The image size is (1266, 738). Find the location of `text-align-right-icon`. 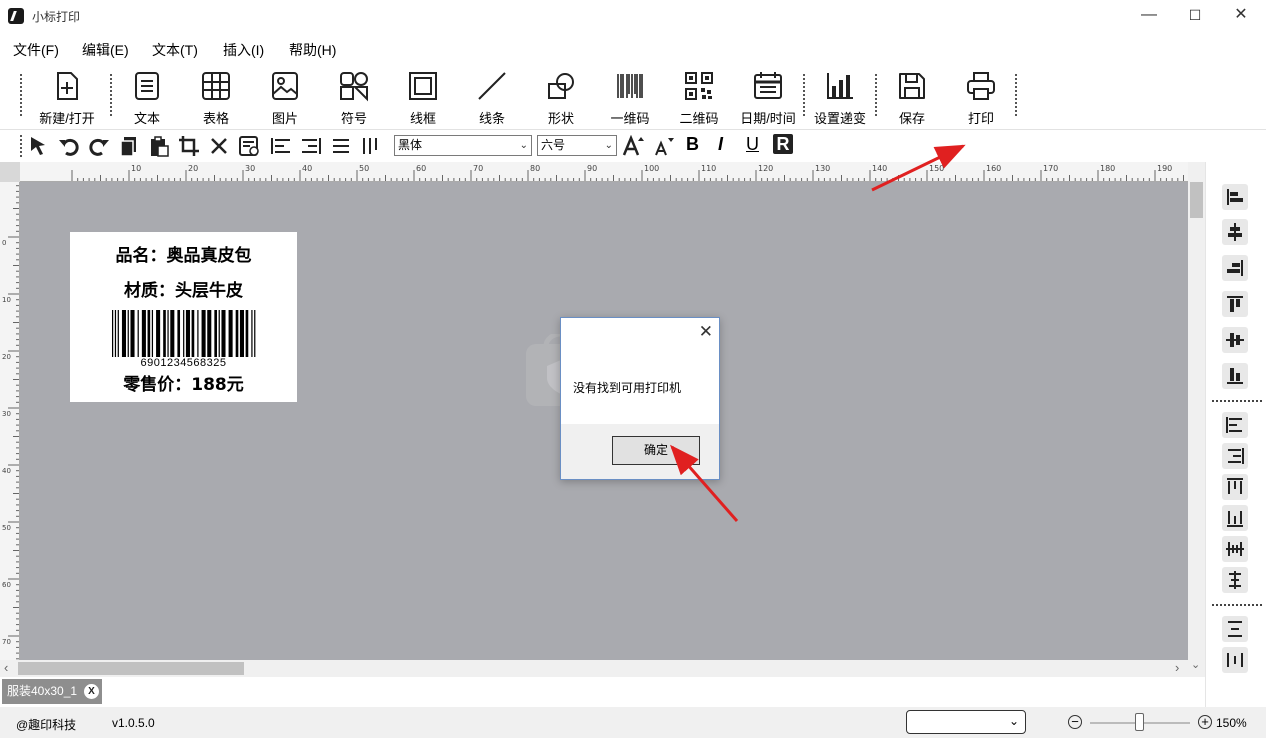

text-align-right-icon is located at coordinates (1236, 456).